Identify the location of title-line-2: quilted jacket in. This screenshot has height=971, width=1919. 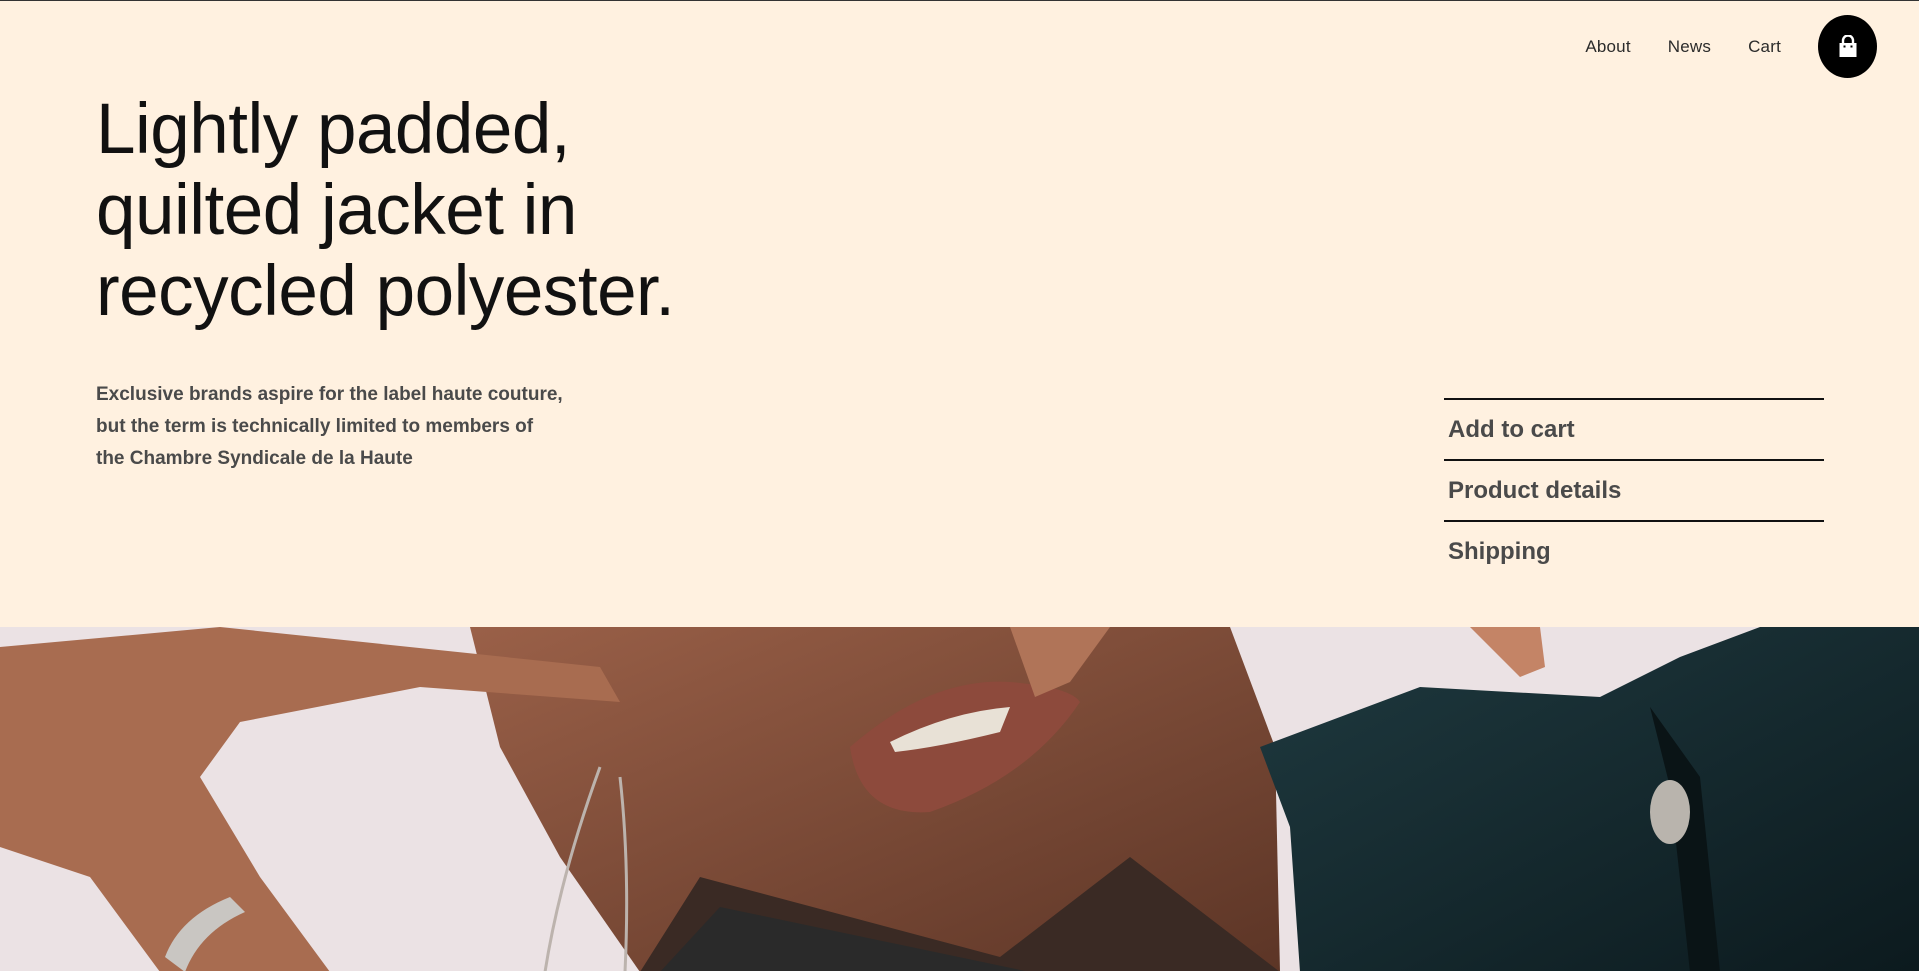
(336, 210).